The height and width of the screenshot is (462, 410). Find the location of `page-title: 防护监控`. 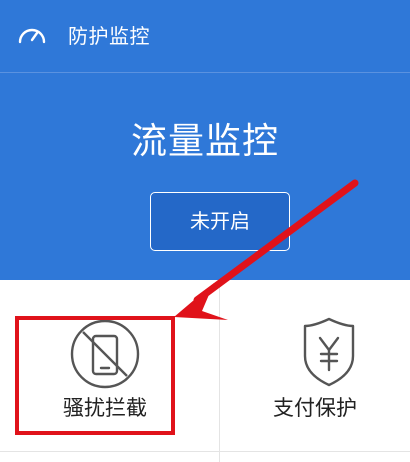

page-title: 防护监控 is located at coordinates (109, 36).